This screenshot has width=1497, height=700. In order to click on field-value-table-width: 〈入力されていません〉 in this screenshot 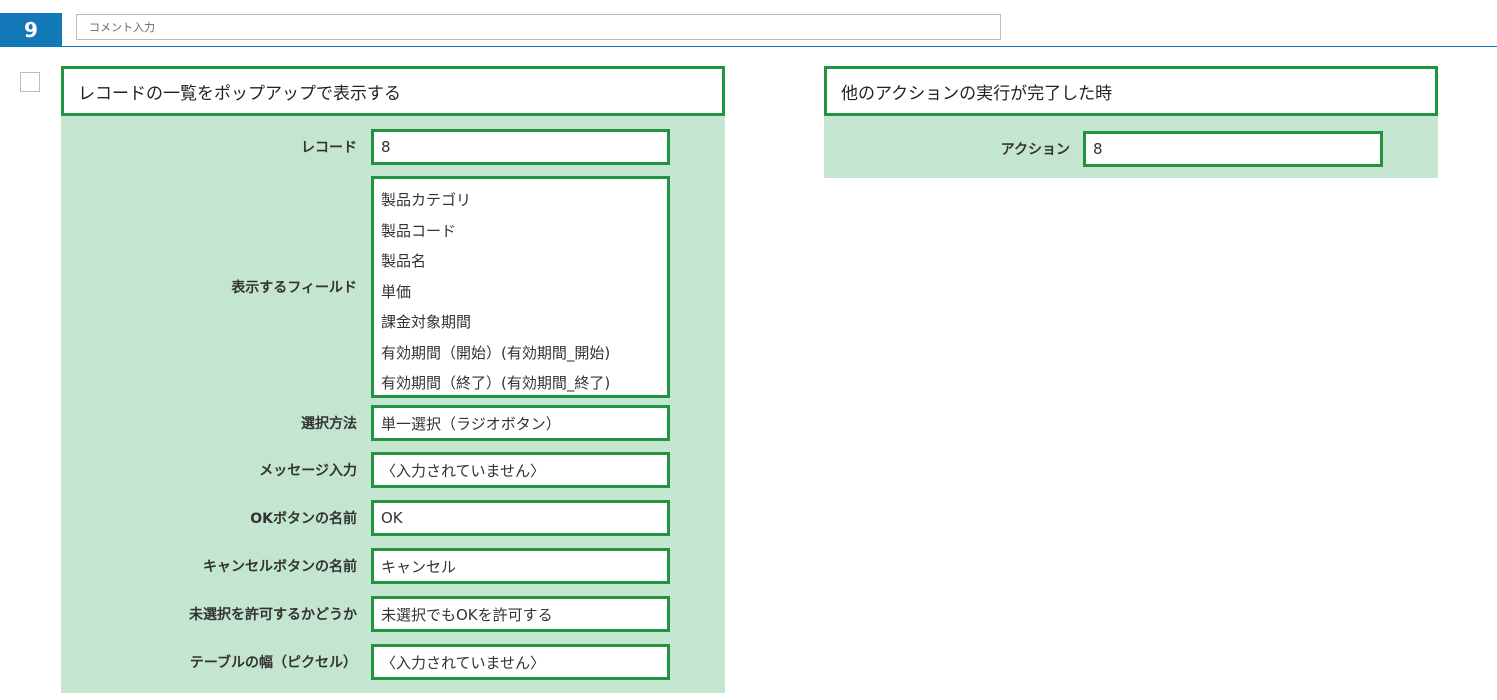, I will do `click(520, 662)`.